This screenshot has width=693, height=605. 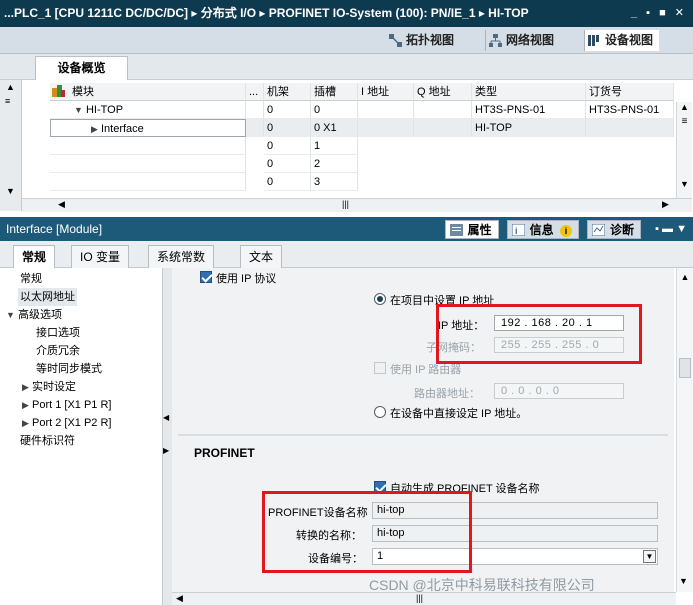 What do you see at coordinates (529, 92) in the screenshot?
I see `col-type: 类型` at bounding box center [529, 92].